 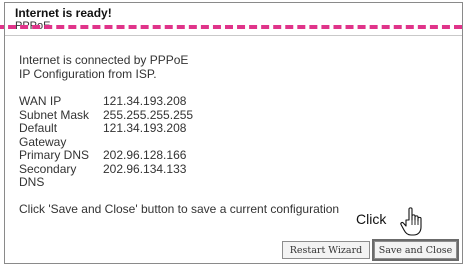 What do you see at coordinates (40, 101) in the screenshot?
I see `wan-ip-label: WAN IP` at bounding box center [40, 101].